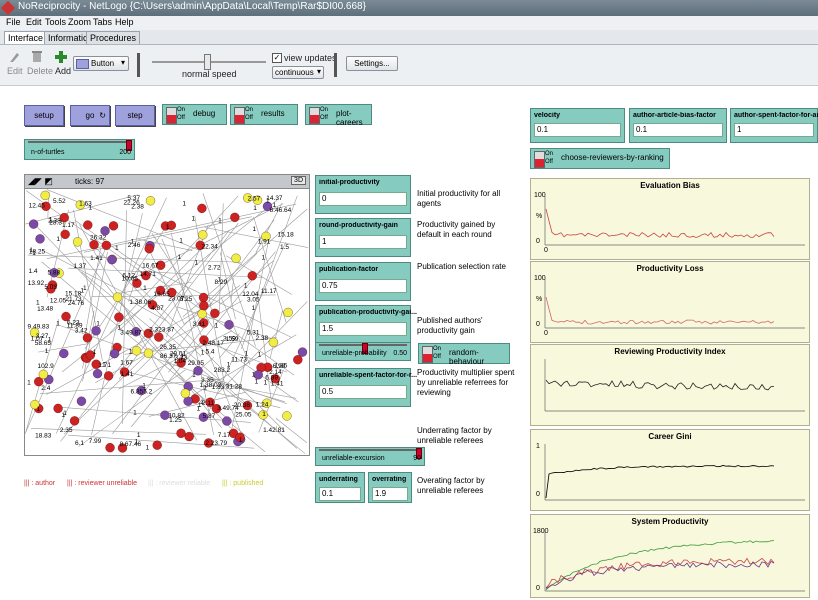  Describe the element at coordinates (674, 560) in the screenshot. I see `plot-area` at that location.